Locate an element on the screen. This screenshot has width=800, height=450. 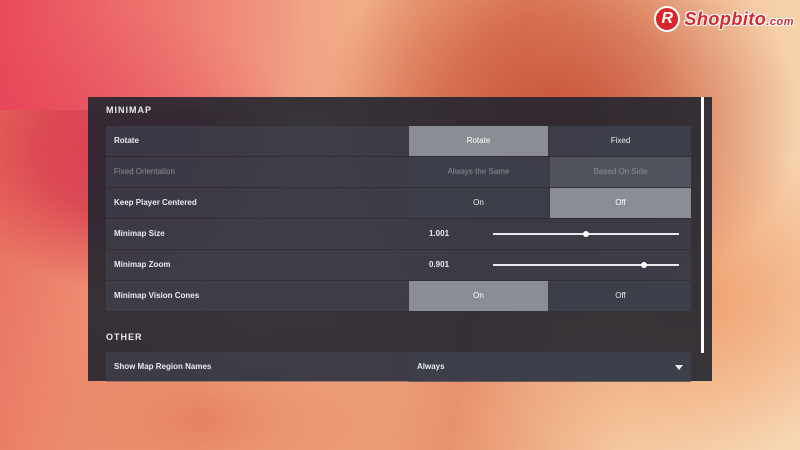
background-blur-highlight is located at coordinates (180, 55).